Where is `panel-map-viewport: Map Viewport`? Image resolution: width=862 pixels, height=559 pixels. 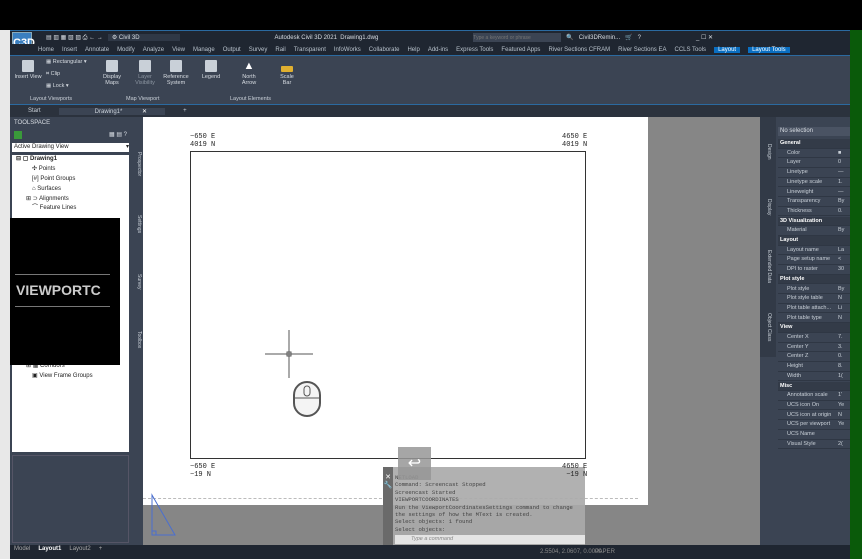 panel-map-viewport: Map Viewport is located at coordinates (143, 99).